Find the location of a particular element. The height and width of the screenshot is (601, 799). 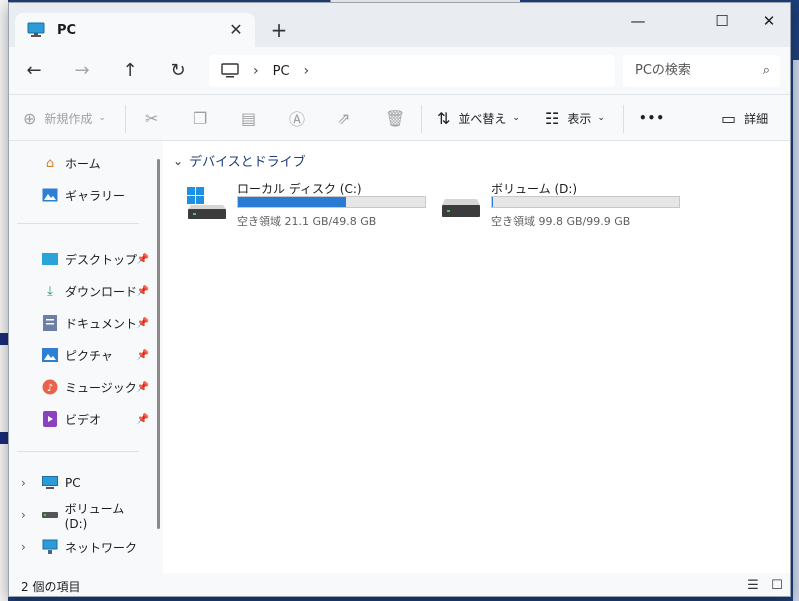

navigation-pane-scrollbar is located at coordinates (159, 357).